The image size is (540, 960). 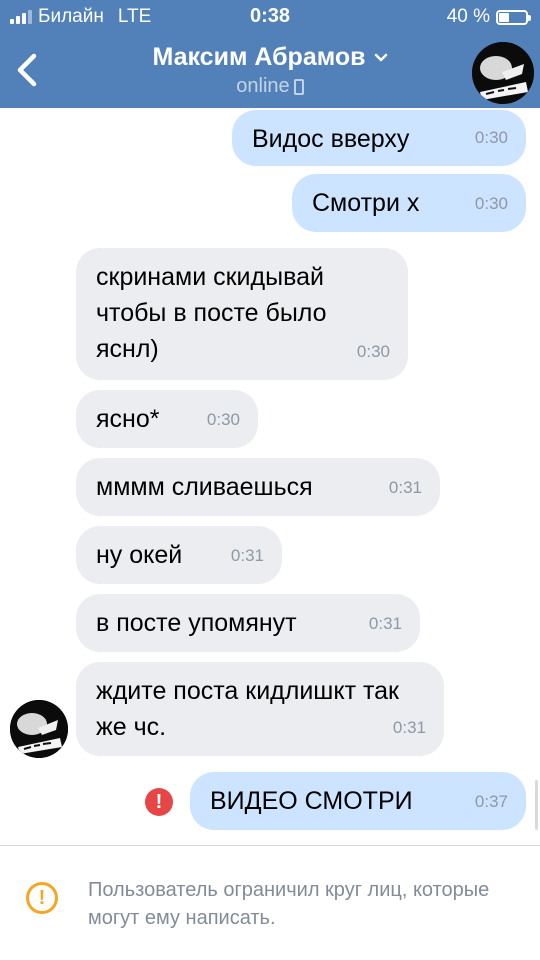 I want to click on contact-name: Максим Абрамов, so click(x=259, y=57).